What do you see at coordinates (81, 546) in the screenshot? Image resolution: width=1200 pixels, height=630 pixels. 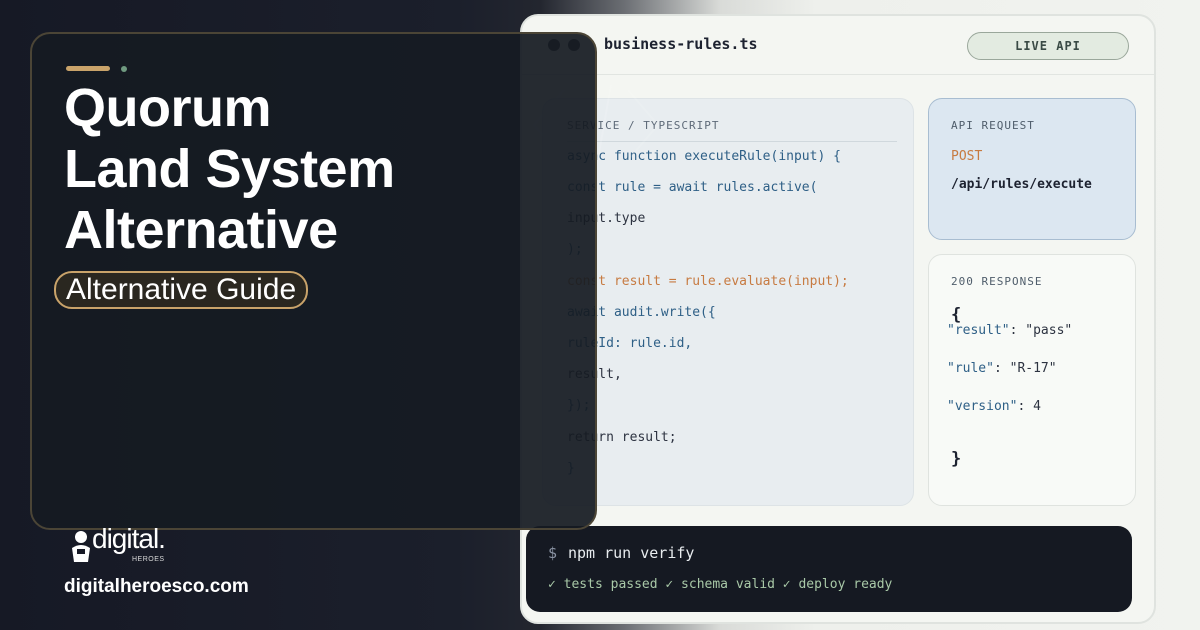 I see `hero-logo-icon` at bounding box center [81, 546].